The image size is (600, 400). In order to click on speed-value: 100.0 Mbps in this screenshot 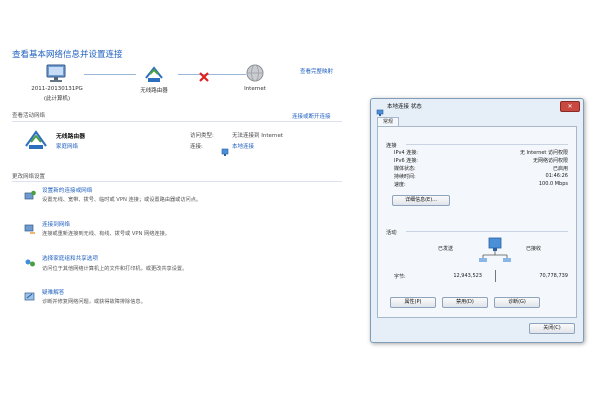, I will do `click(553, 184)`.